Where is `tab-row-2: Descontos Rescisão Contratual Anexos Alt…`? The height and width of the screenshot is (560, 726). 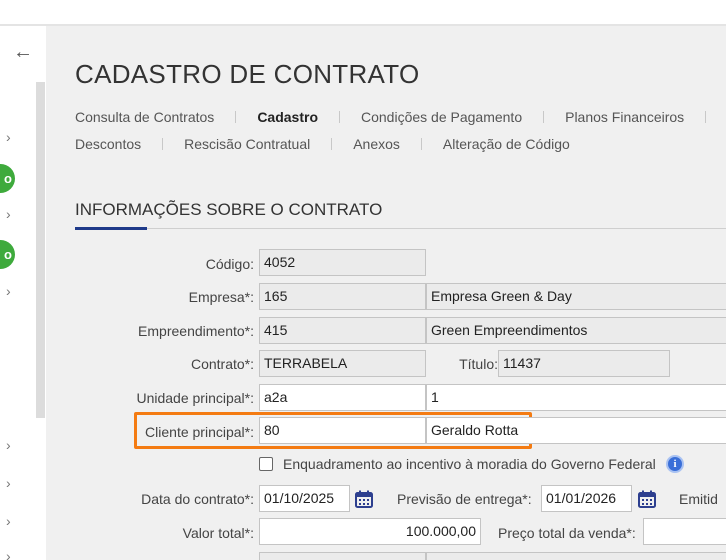 tab-row-2: Descontos Rescisão Contratual Anexos Alt… is located at coordinates (400, 144).